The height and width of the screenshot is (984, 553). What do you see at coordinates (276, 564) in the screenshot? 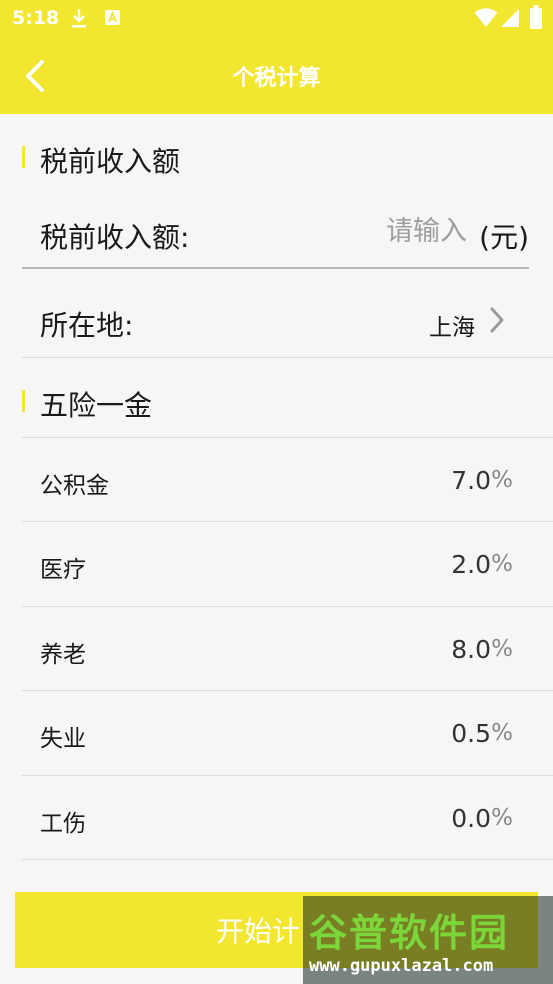
I see `rate-row-medical: 医疗 2.0 %` at bounding box center [276, 564].